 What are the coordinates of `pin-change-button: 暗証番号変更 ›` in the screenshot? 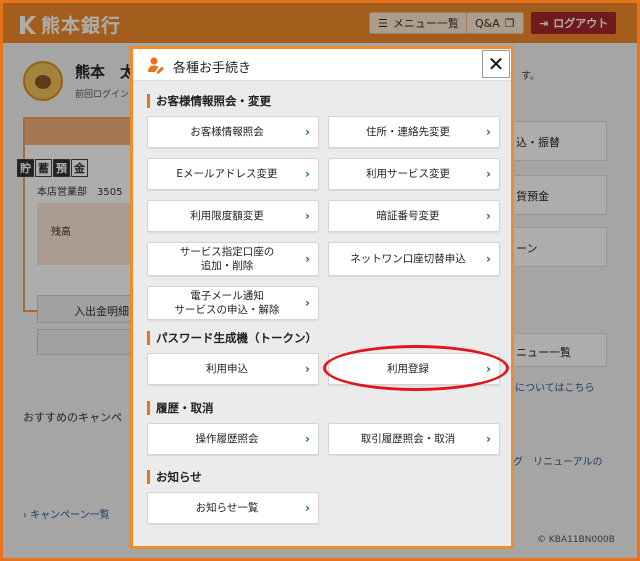 It's located at (414, 216).